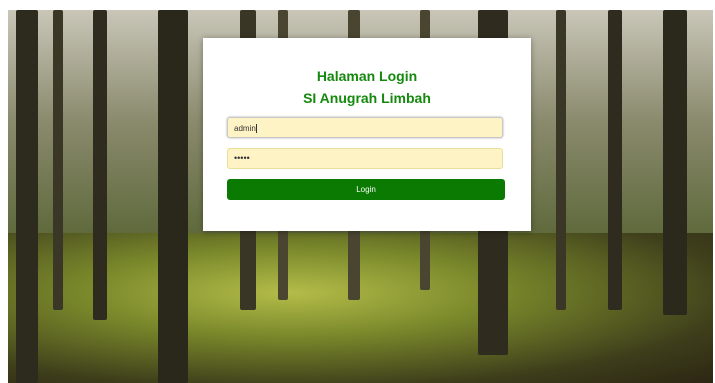 This screenshot has height=383, width=715. I want to click on username-input: admin, so click(365, 127).